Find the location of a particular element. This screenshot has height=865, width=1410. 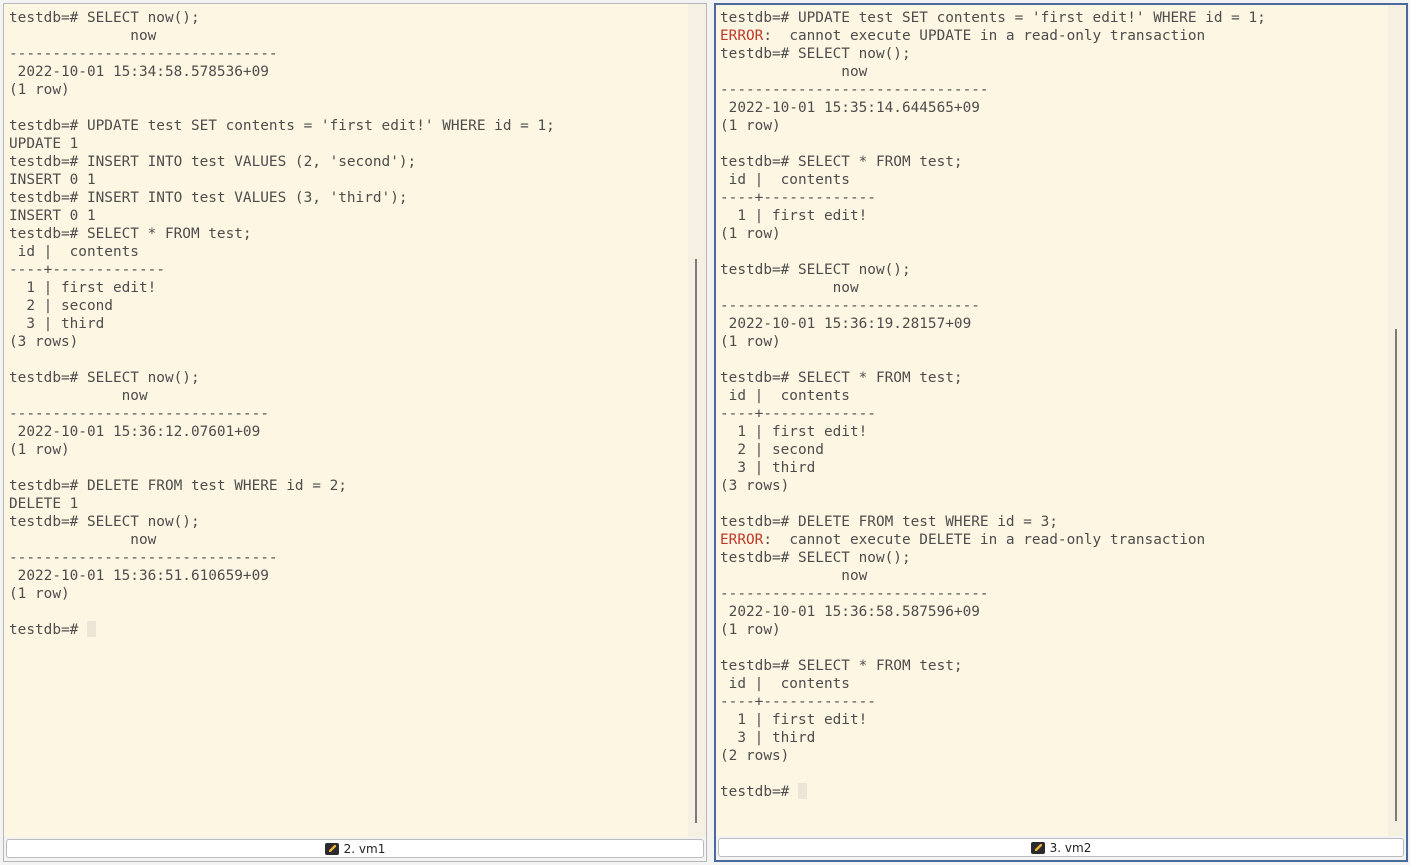

terminal-line: testdb=# DELETE FROM test WHERE id = 2; is located at coordinates (178, 486).